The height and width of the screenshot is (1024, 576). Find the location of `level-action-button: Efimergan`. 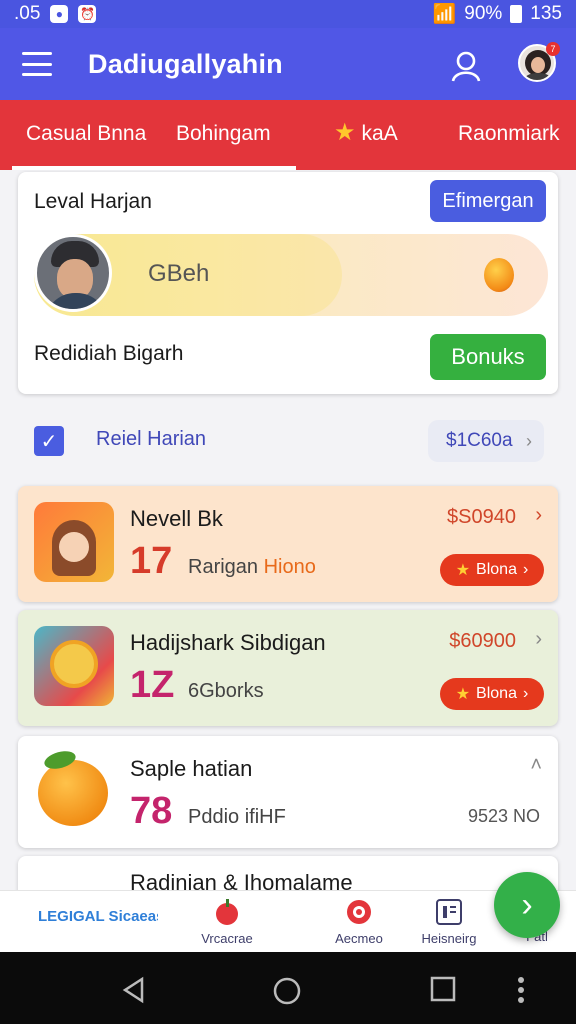

level-action-button: Efimergan is located at coordinates (488, 201).